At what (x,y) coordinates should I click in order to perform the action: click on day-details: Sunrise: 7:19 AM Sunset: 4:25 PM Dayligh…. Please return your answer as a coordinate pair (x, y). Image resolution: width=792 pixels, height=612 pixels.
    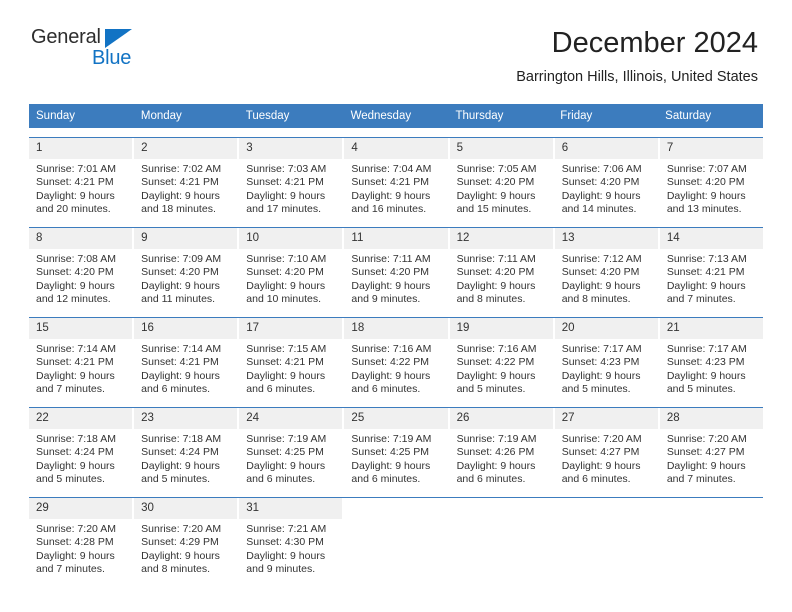
    Looking at the image, I should click on (395, 458).